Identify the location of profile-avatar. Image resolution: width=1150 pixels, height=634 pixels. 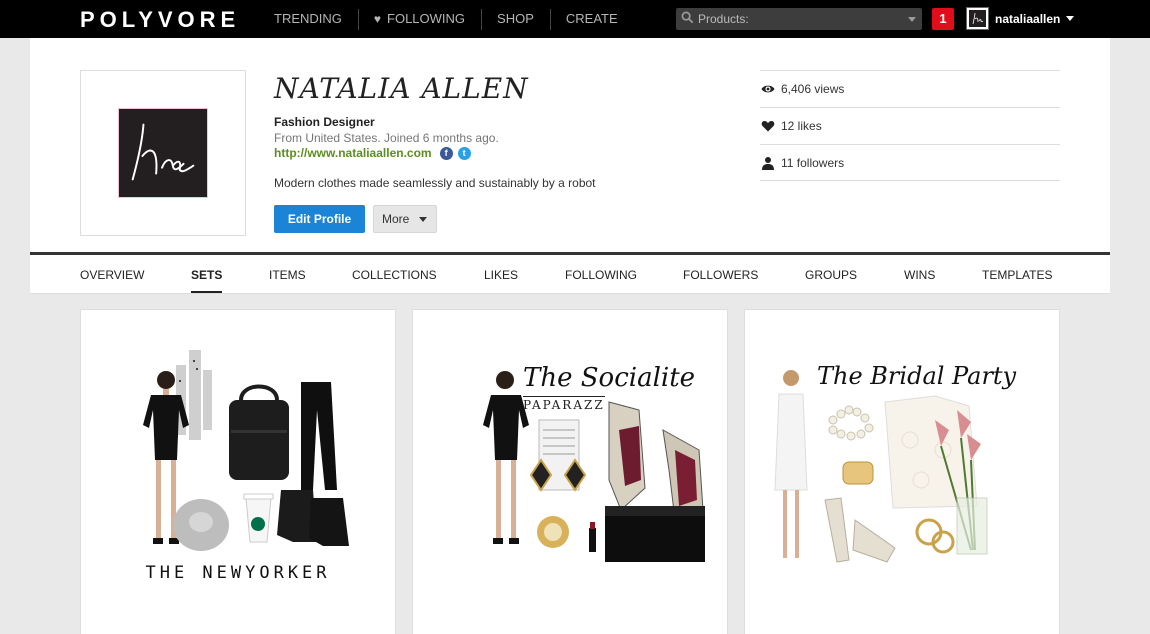
(163, 153).